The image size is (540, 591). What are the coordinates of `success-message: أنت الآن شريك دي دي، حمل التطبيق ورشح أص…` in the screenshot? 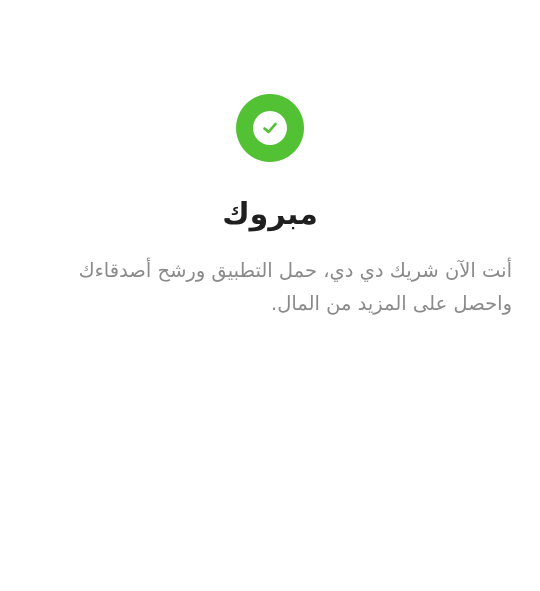 It's located at (295, 287).